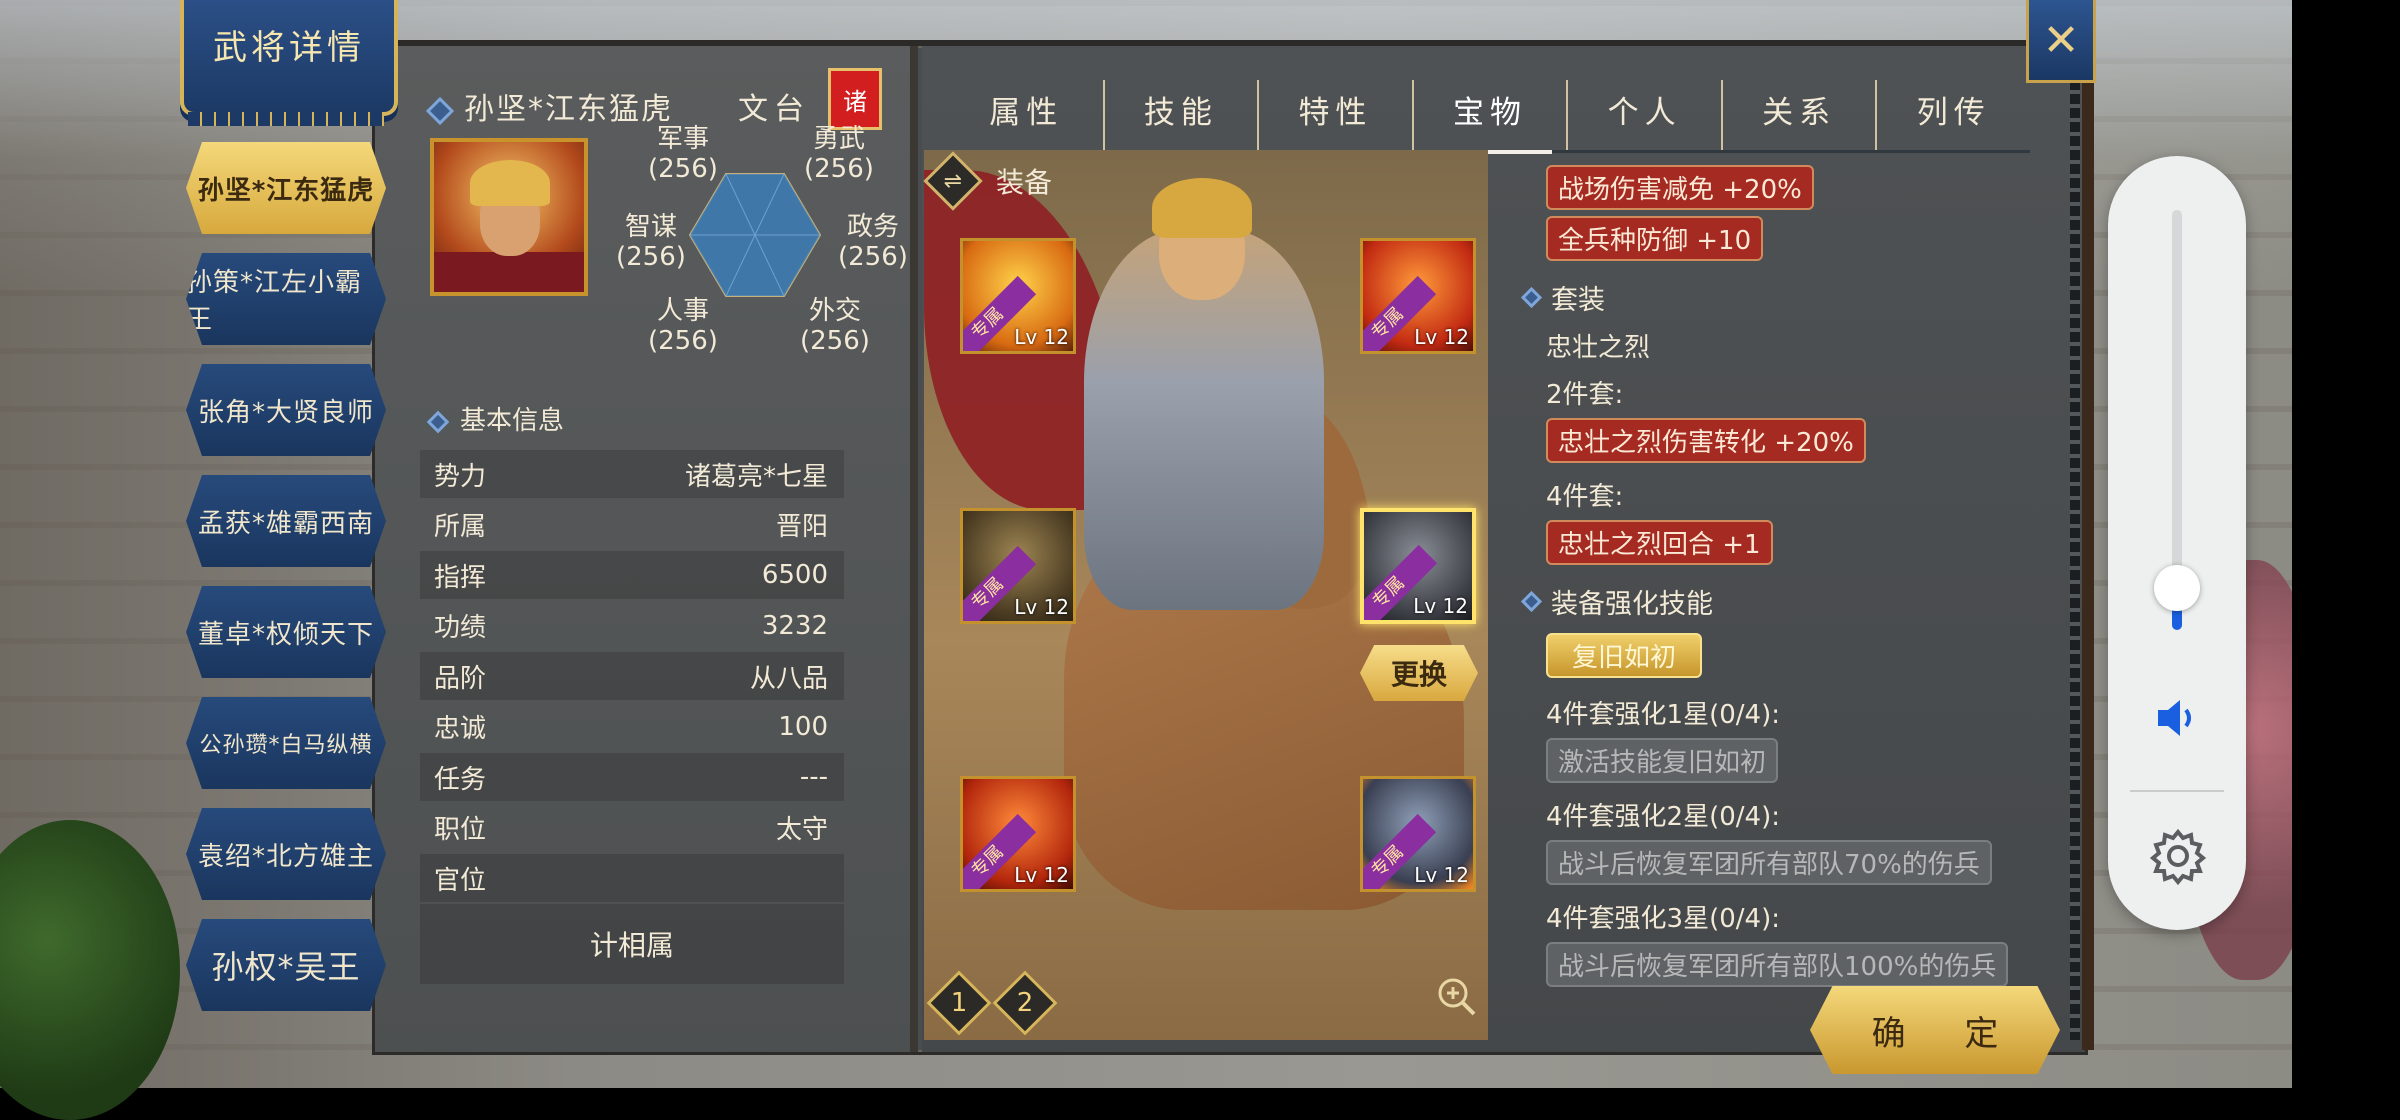  I want to click on basic-info-title: 基本信息, so click(495, 418).